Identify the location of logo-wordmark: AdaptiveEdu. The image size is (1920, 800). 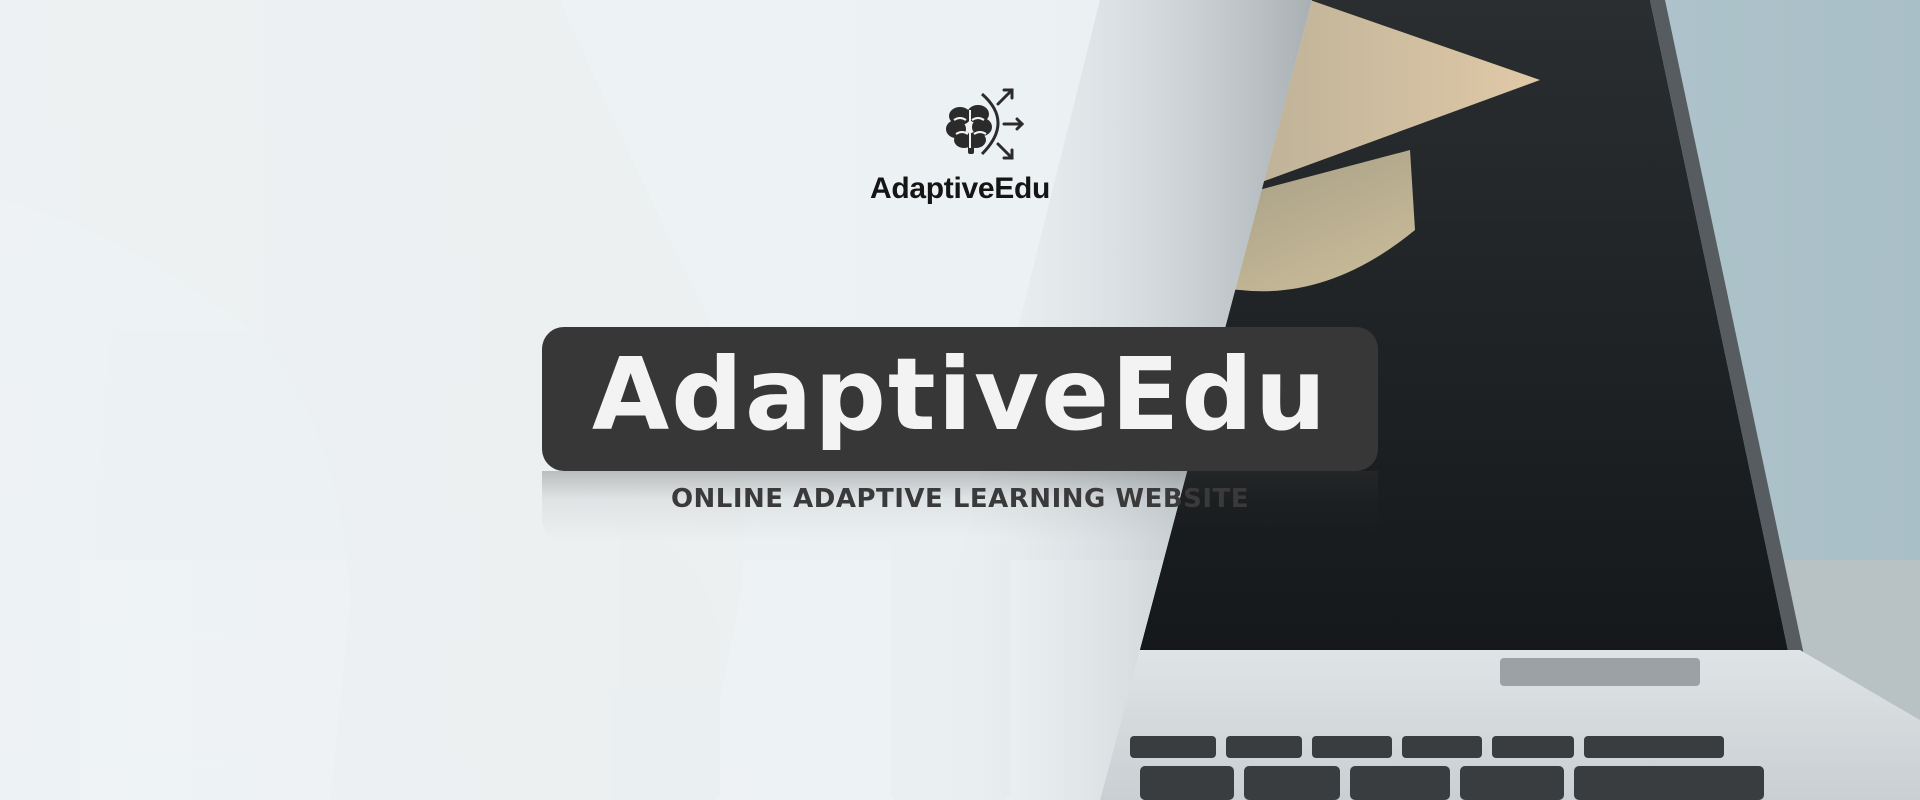
(960, 188).